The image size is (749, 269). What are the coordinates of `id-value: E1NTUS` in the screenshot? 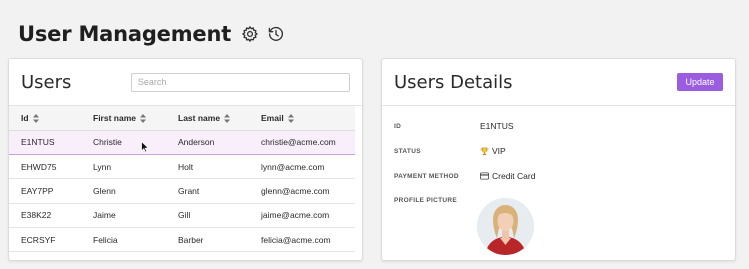 It's located at (497, 126).